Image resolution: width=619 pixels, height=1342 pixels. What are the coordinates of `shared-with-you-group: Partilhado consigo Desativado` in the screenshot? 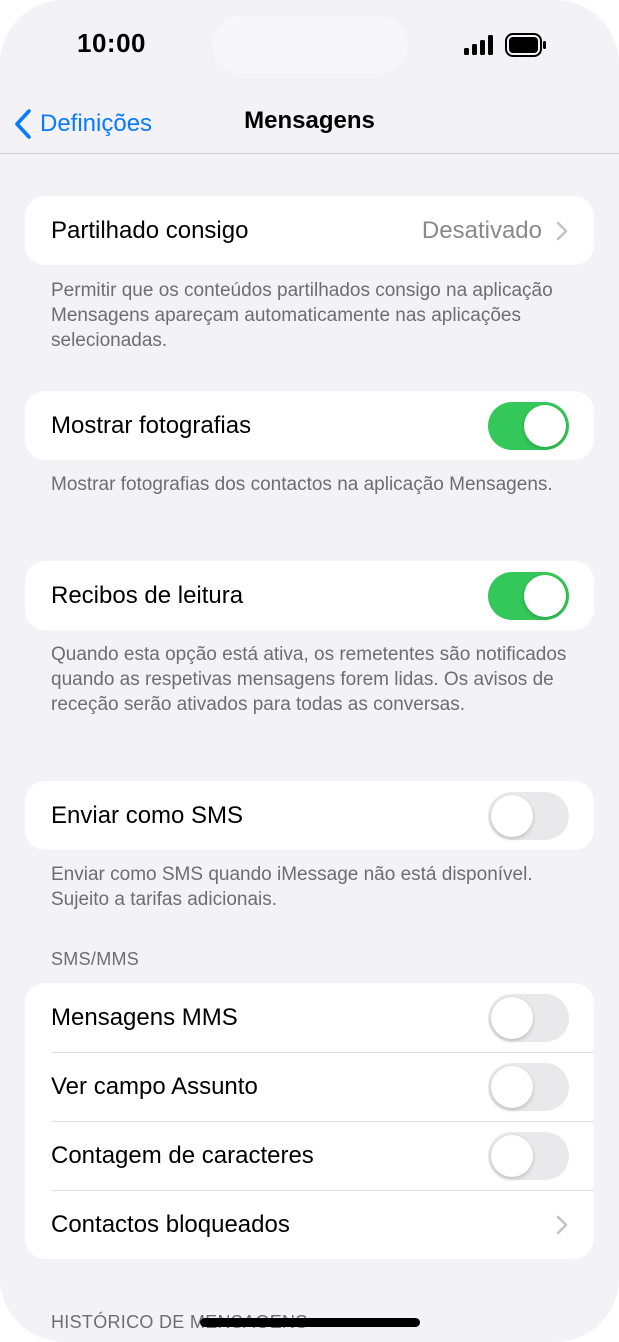 It's located at (309, 230).